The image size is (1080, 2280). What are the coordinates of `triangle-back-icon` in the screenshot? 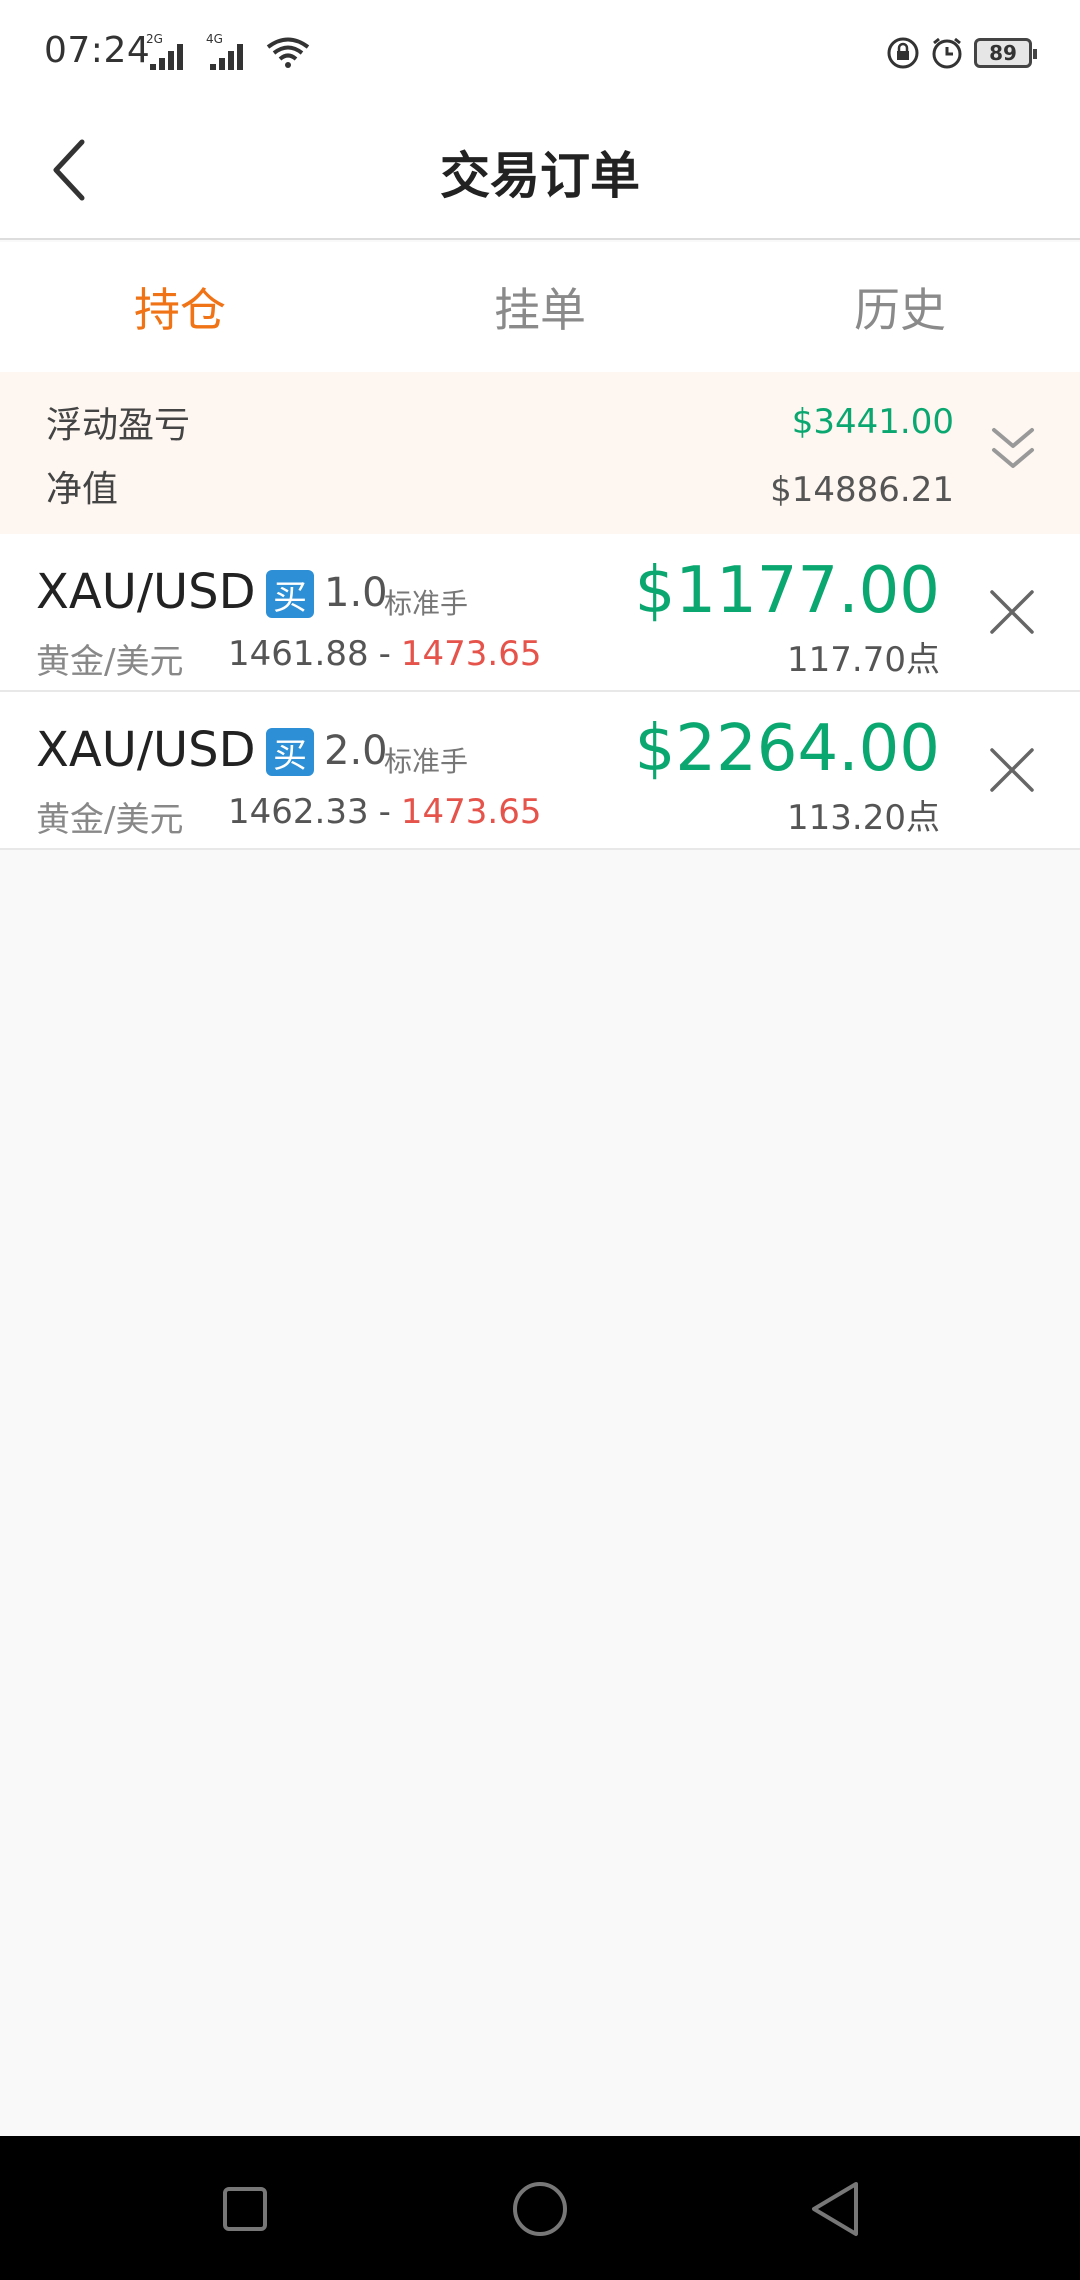 It's located at (835, 2209).